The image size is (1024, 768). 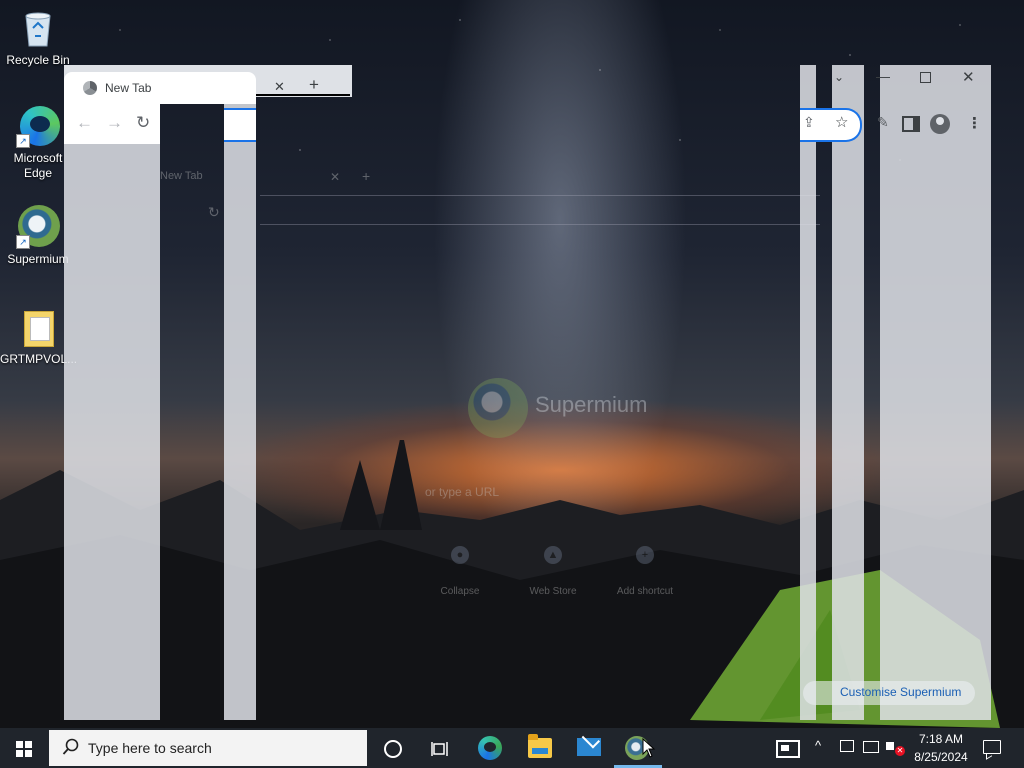 I want to click on address-bar, so click(x=240, y=125).